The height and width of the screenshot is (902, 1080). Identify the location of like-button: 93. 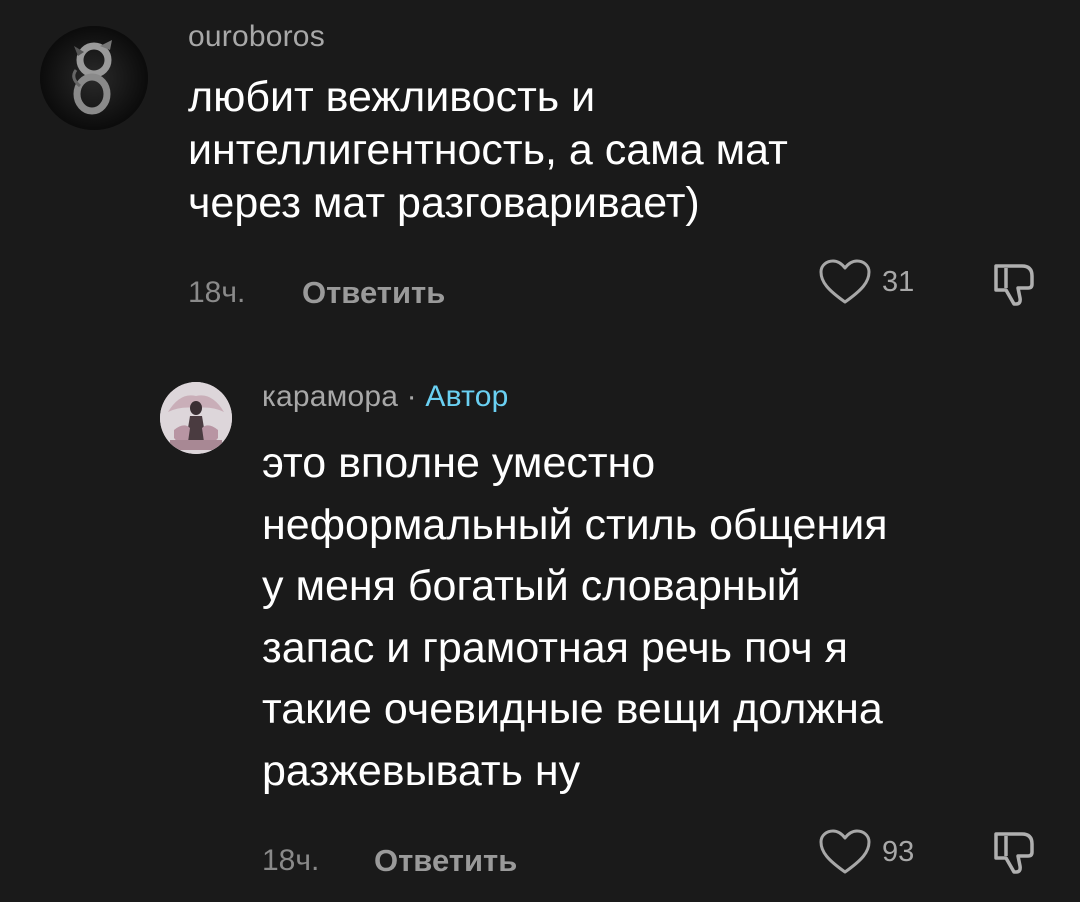
(866, 852).